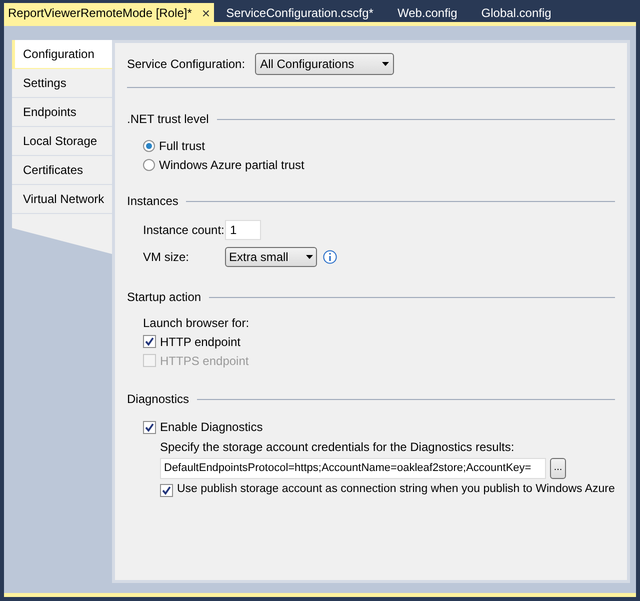 The width and height of the screenshot is (640, 601). What do you see at coordinates (324, 64) in the screenshot?
I see `configuration-dropdown: All Configurations` at bounding box center [324, 64].